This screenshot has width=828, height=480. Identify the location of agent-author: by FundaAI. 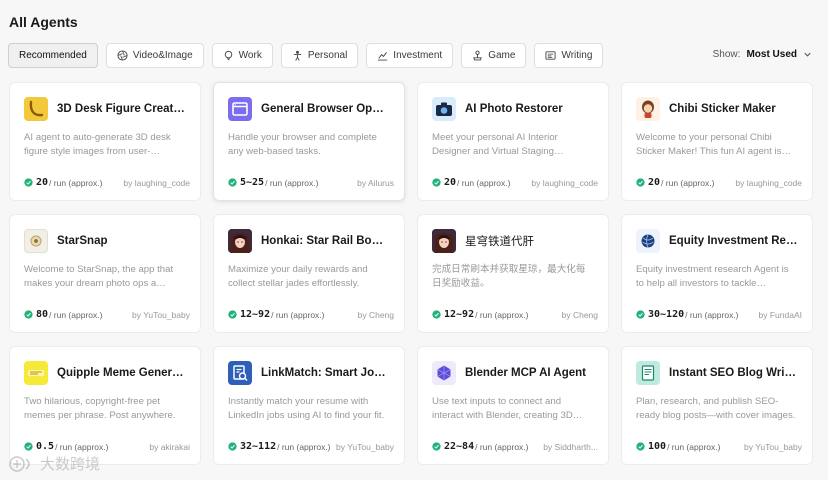
(778, 315).